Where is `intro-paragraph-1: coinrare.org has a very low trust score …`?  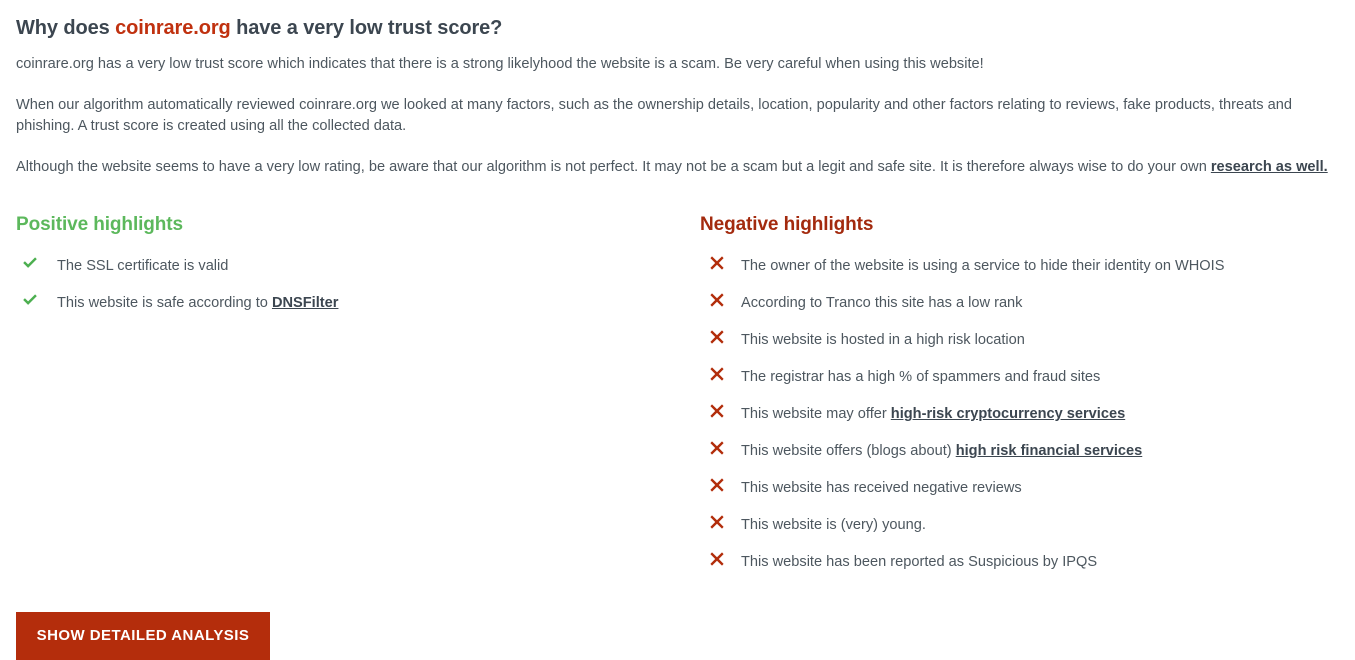
intro-paragraph-1: coinrare.org has a very low trust score … is located at coordinates (500, 64).